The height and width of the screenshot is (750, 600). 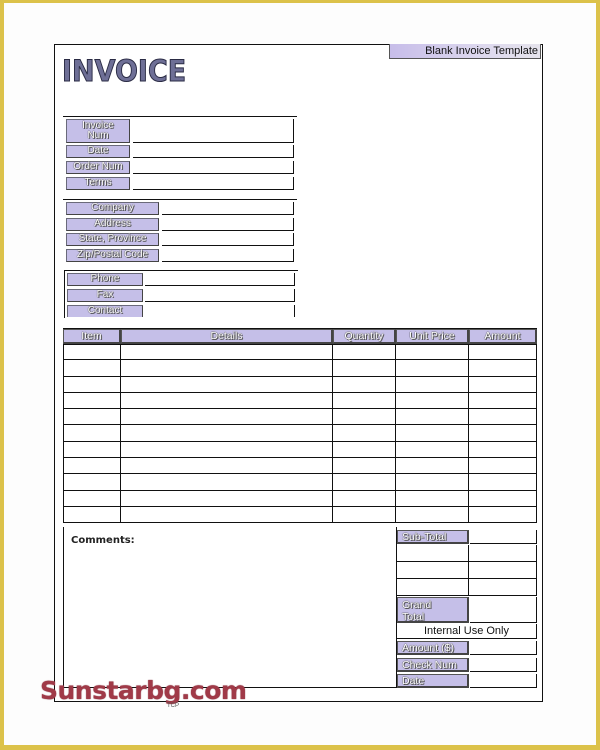 What do you see at coordinates (124, 71) in the screenshot?
I see `invoice-title: INVOICE` at bounding box center [124, 71].